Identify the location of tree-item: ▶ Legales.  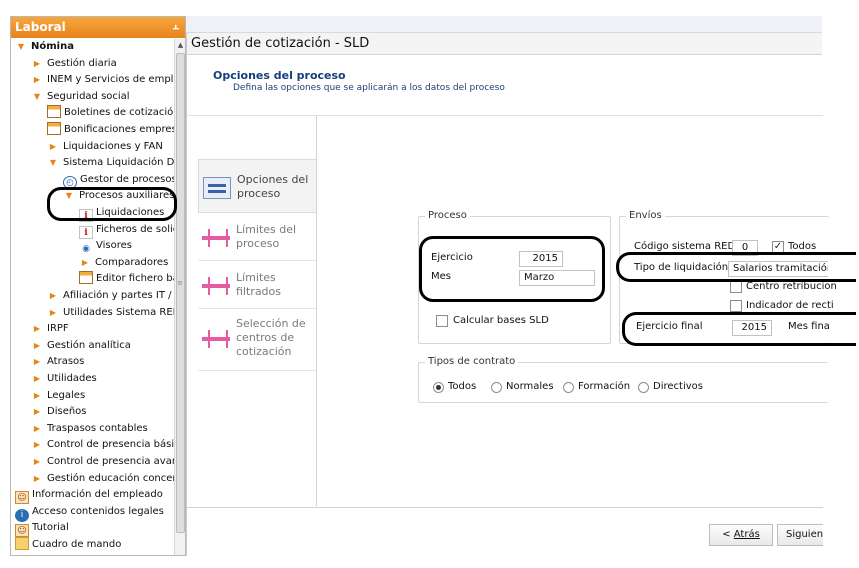
(58, 396).